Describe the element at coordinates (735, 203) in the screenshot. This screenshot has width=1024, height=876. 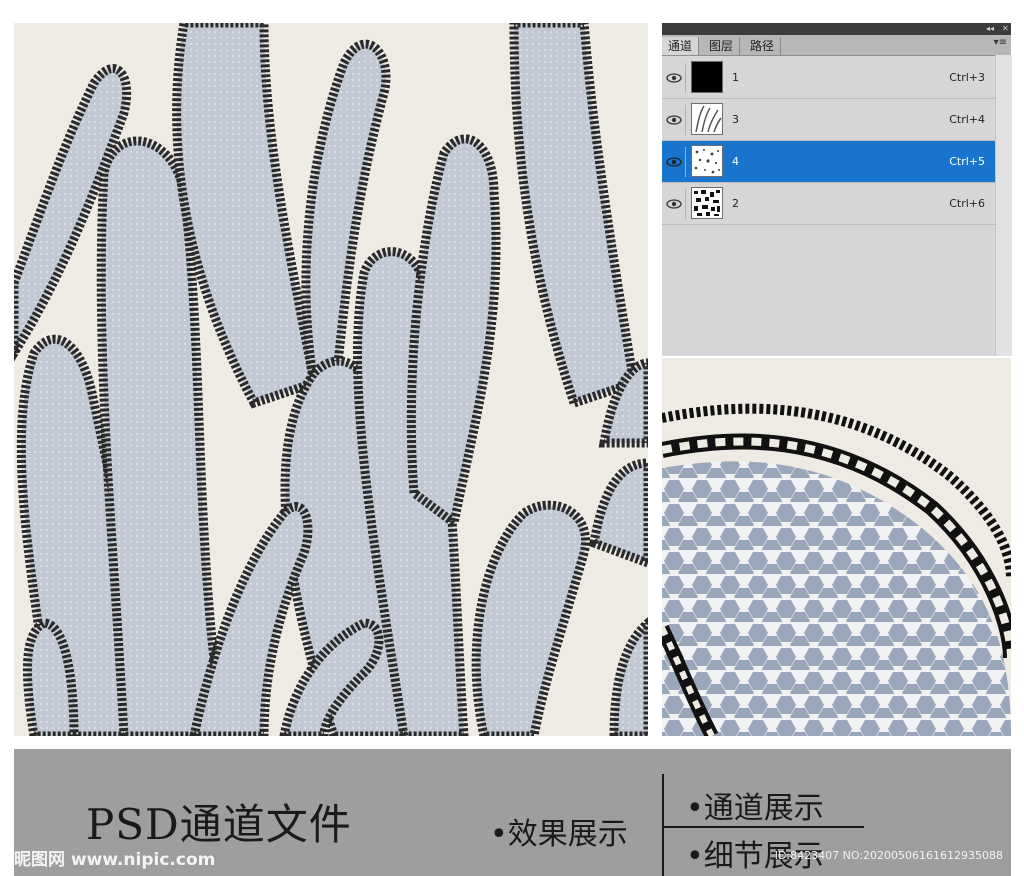
I see `channel-name: 2` at that location.